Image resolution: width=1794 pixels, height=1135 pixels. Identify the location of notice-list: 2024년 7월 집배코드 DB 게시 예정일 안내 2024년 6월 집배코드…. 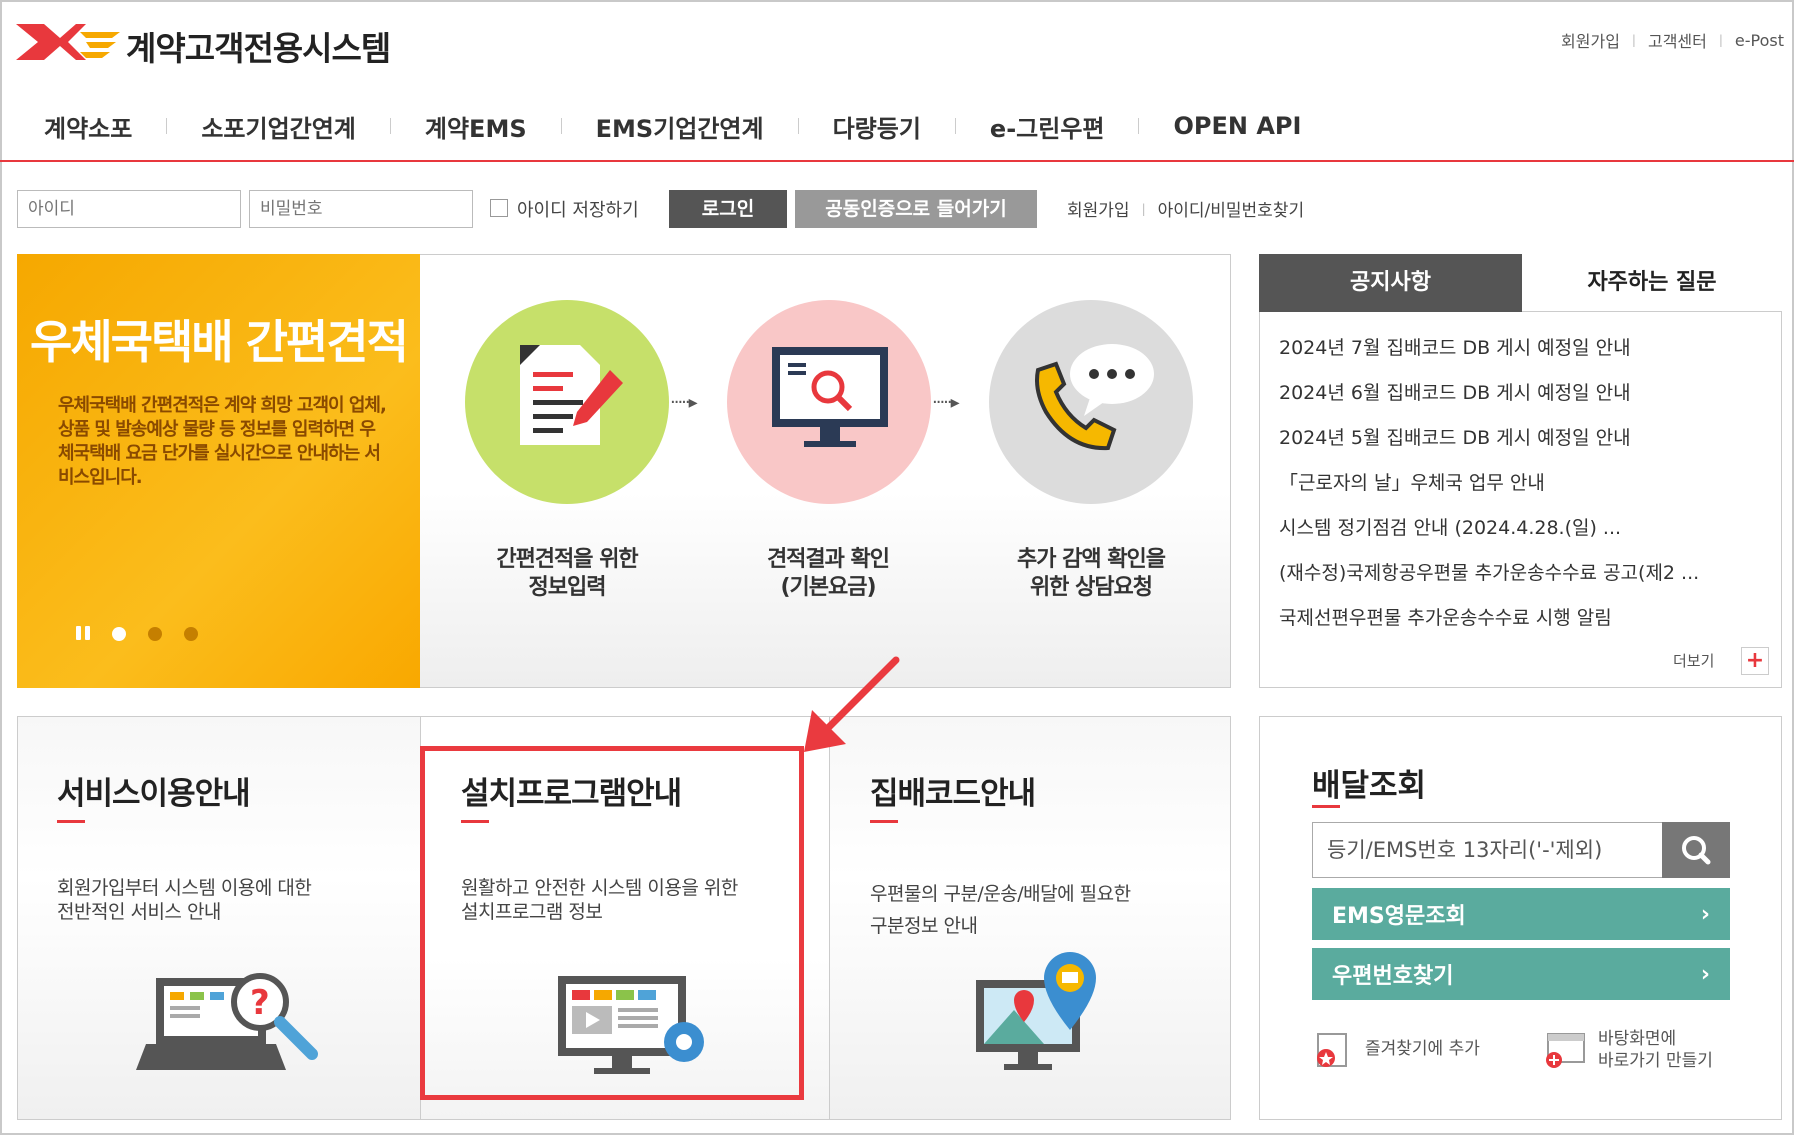
(1509, 487).